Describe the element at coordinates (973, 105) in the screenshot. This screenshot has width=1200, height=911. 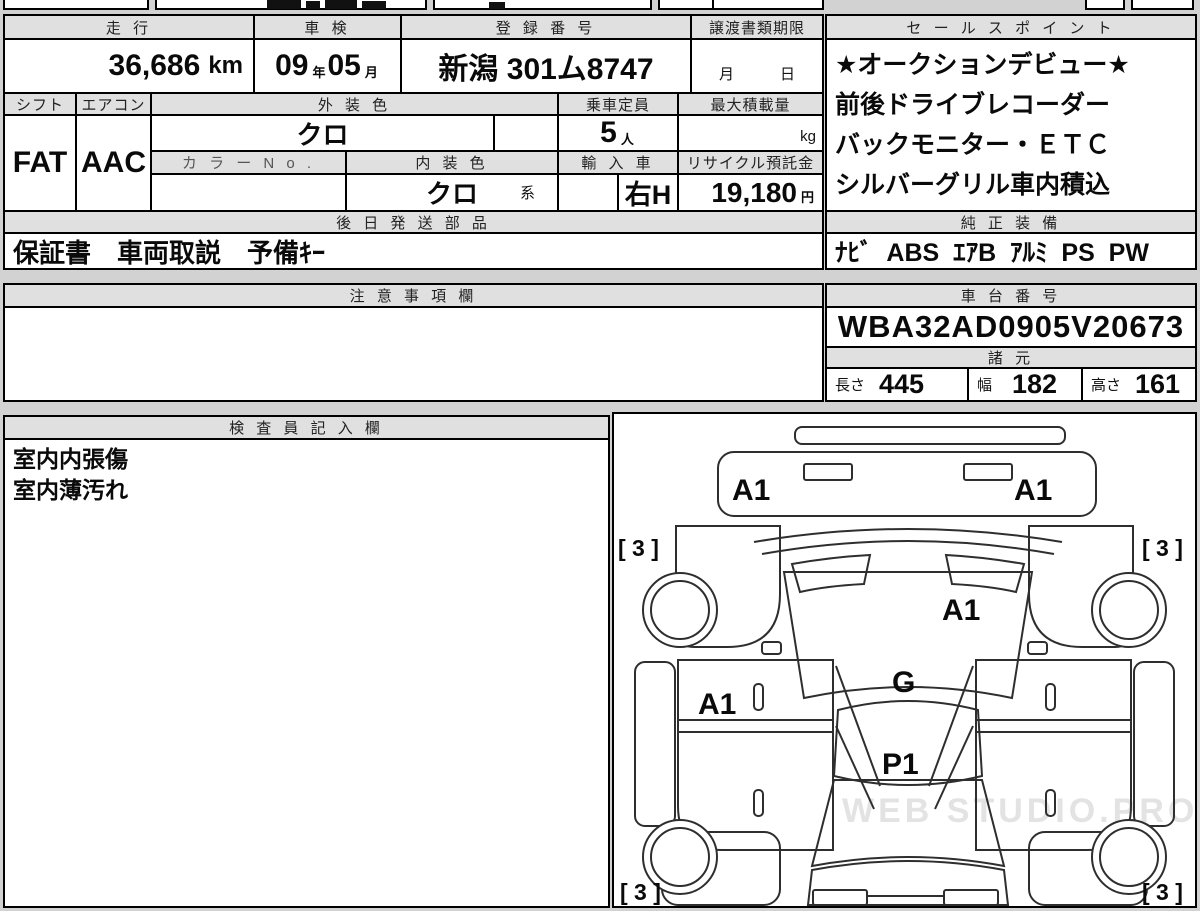
I see `sales-point-line: 前後ドライブレコーダー` at that location.